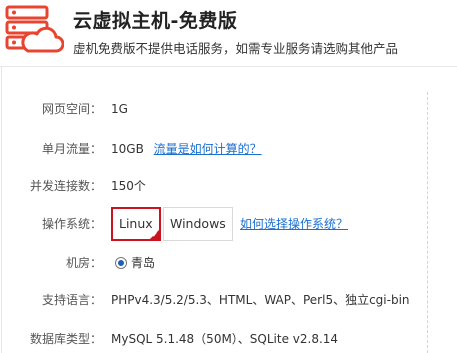 This screenshot has height=353, width=457. Describe the element at coordinates (294, 224) in the screenshot. I see `os-help-link: 如何选择操作系统？` at that location.